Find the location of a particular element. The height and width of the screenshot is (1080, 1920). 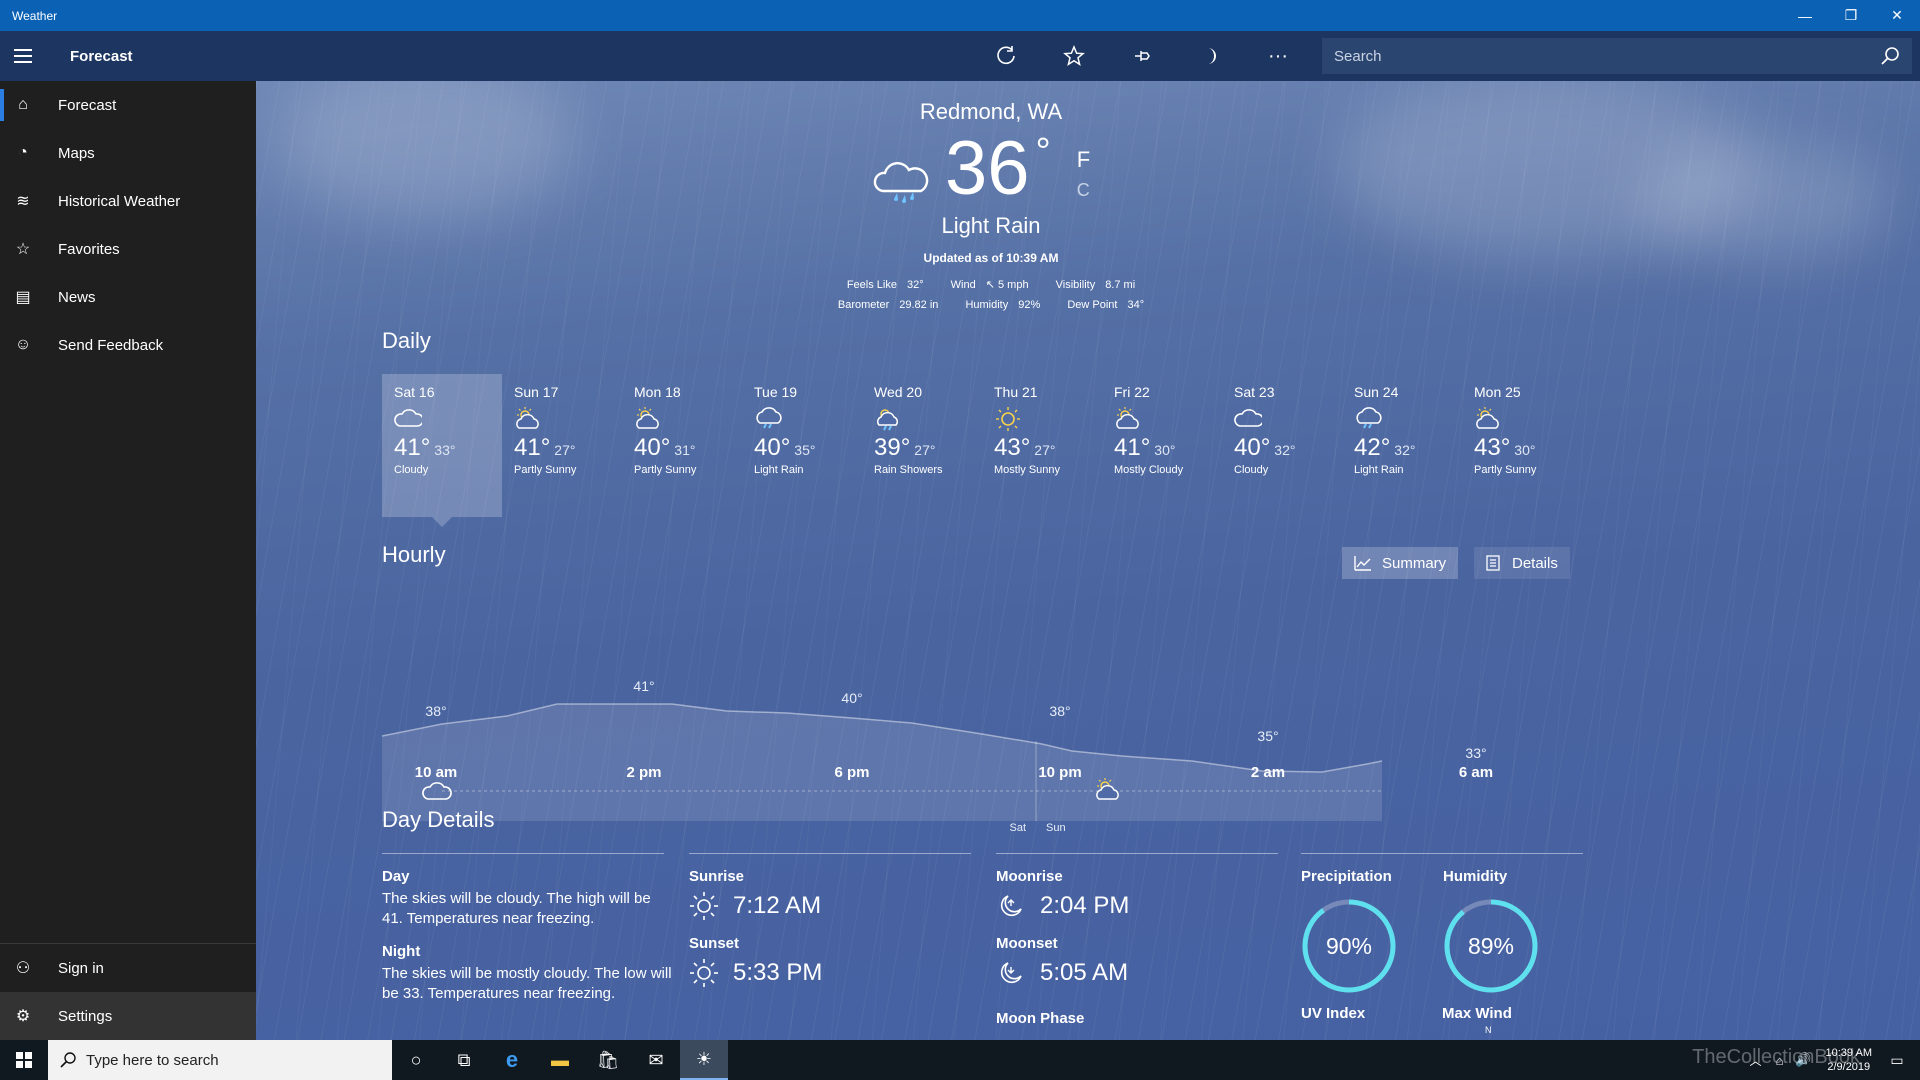

daily-card: Sun 24 42° 32° Light Rain is located at coordinates (1402, 445).